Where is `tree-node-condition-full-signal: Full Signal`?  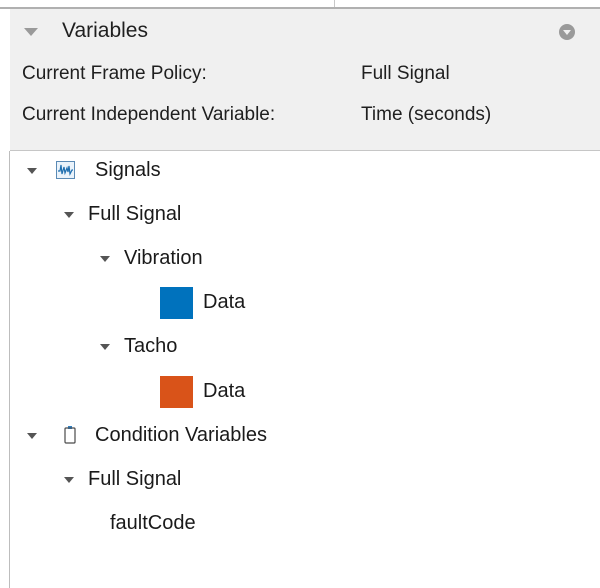 tree-node-condition-full-signal: Full Signal is located at coordinates (305, 481).